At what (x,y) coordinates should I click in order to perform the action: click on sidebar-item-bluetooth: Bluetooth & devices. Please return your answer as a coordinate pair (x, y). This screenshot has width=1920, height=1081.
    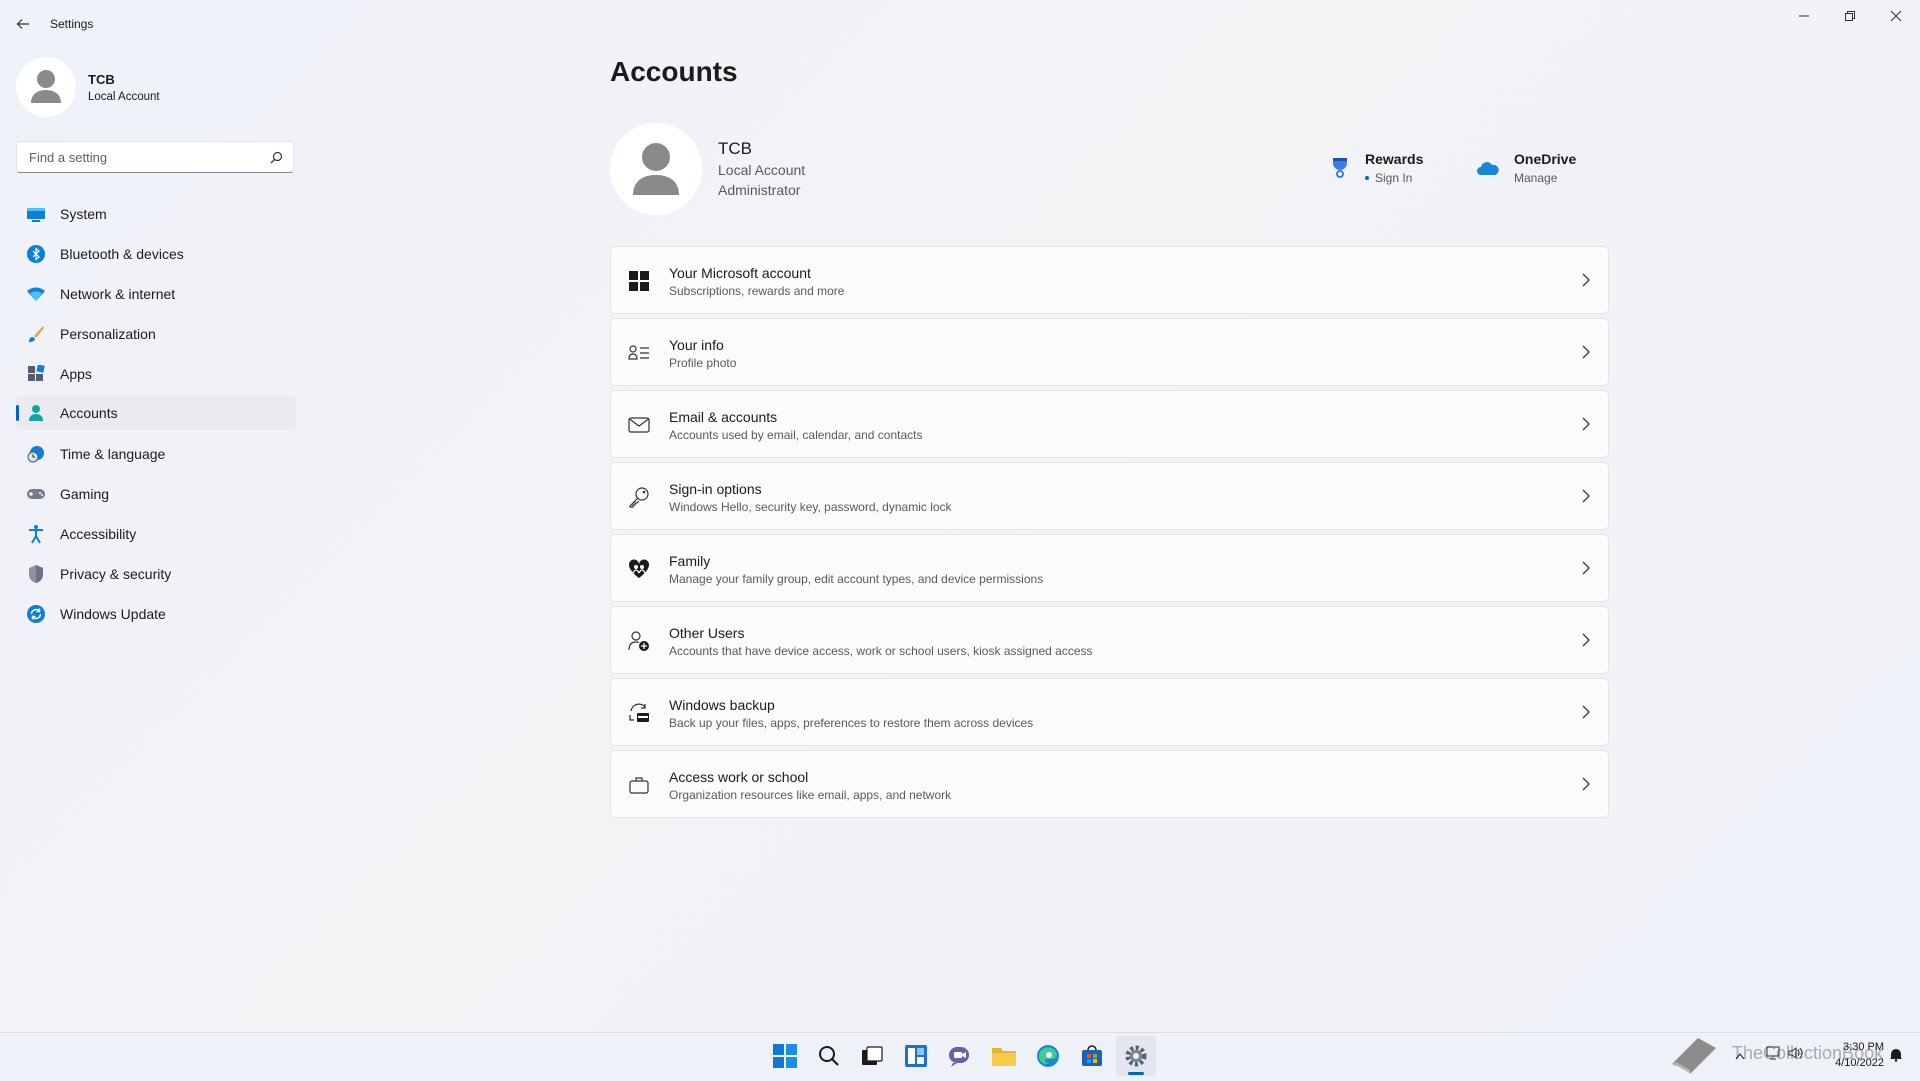
    Looking at the image, I should click on (156, 254).